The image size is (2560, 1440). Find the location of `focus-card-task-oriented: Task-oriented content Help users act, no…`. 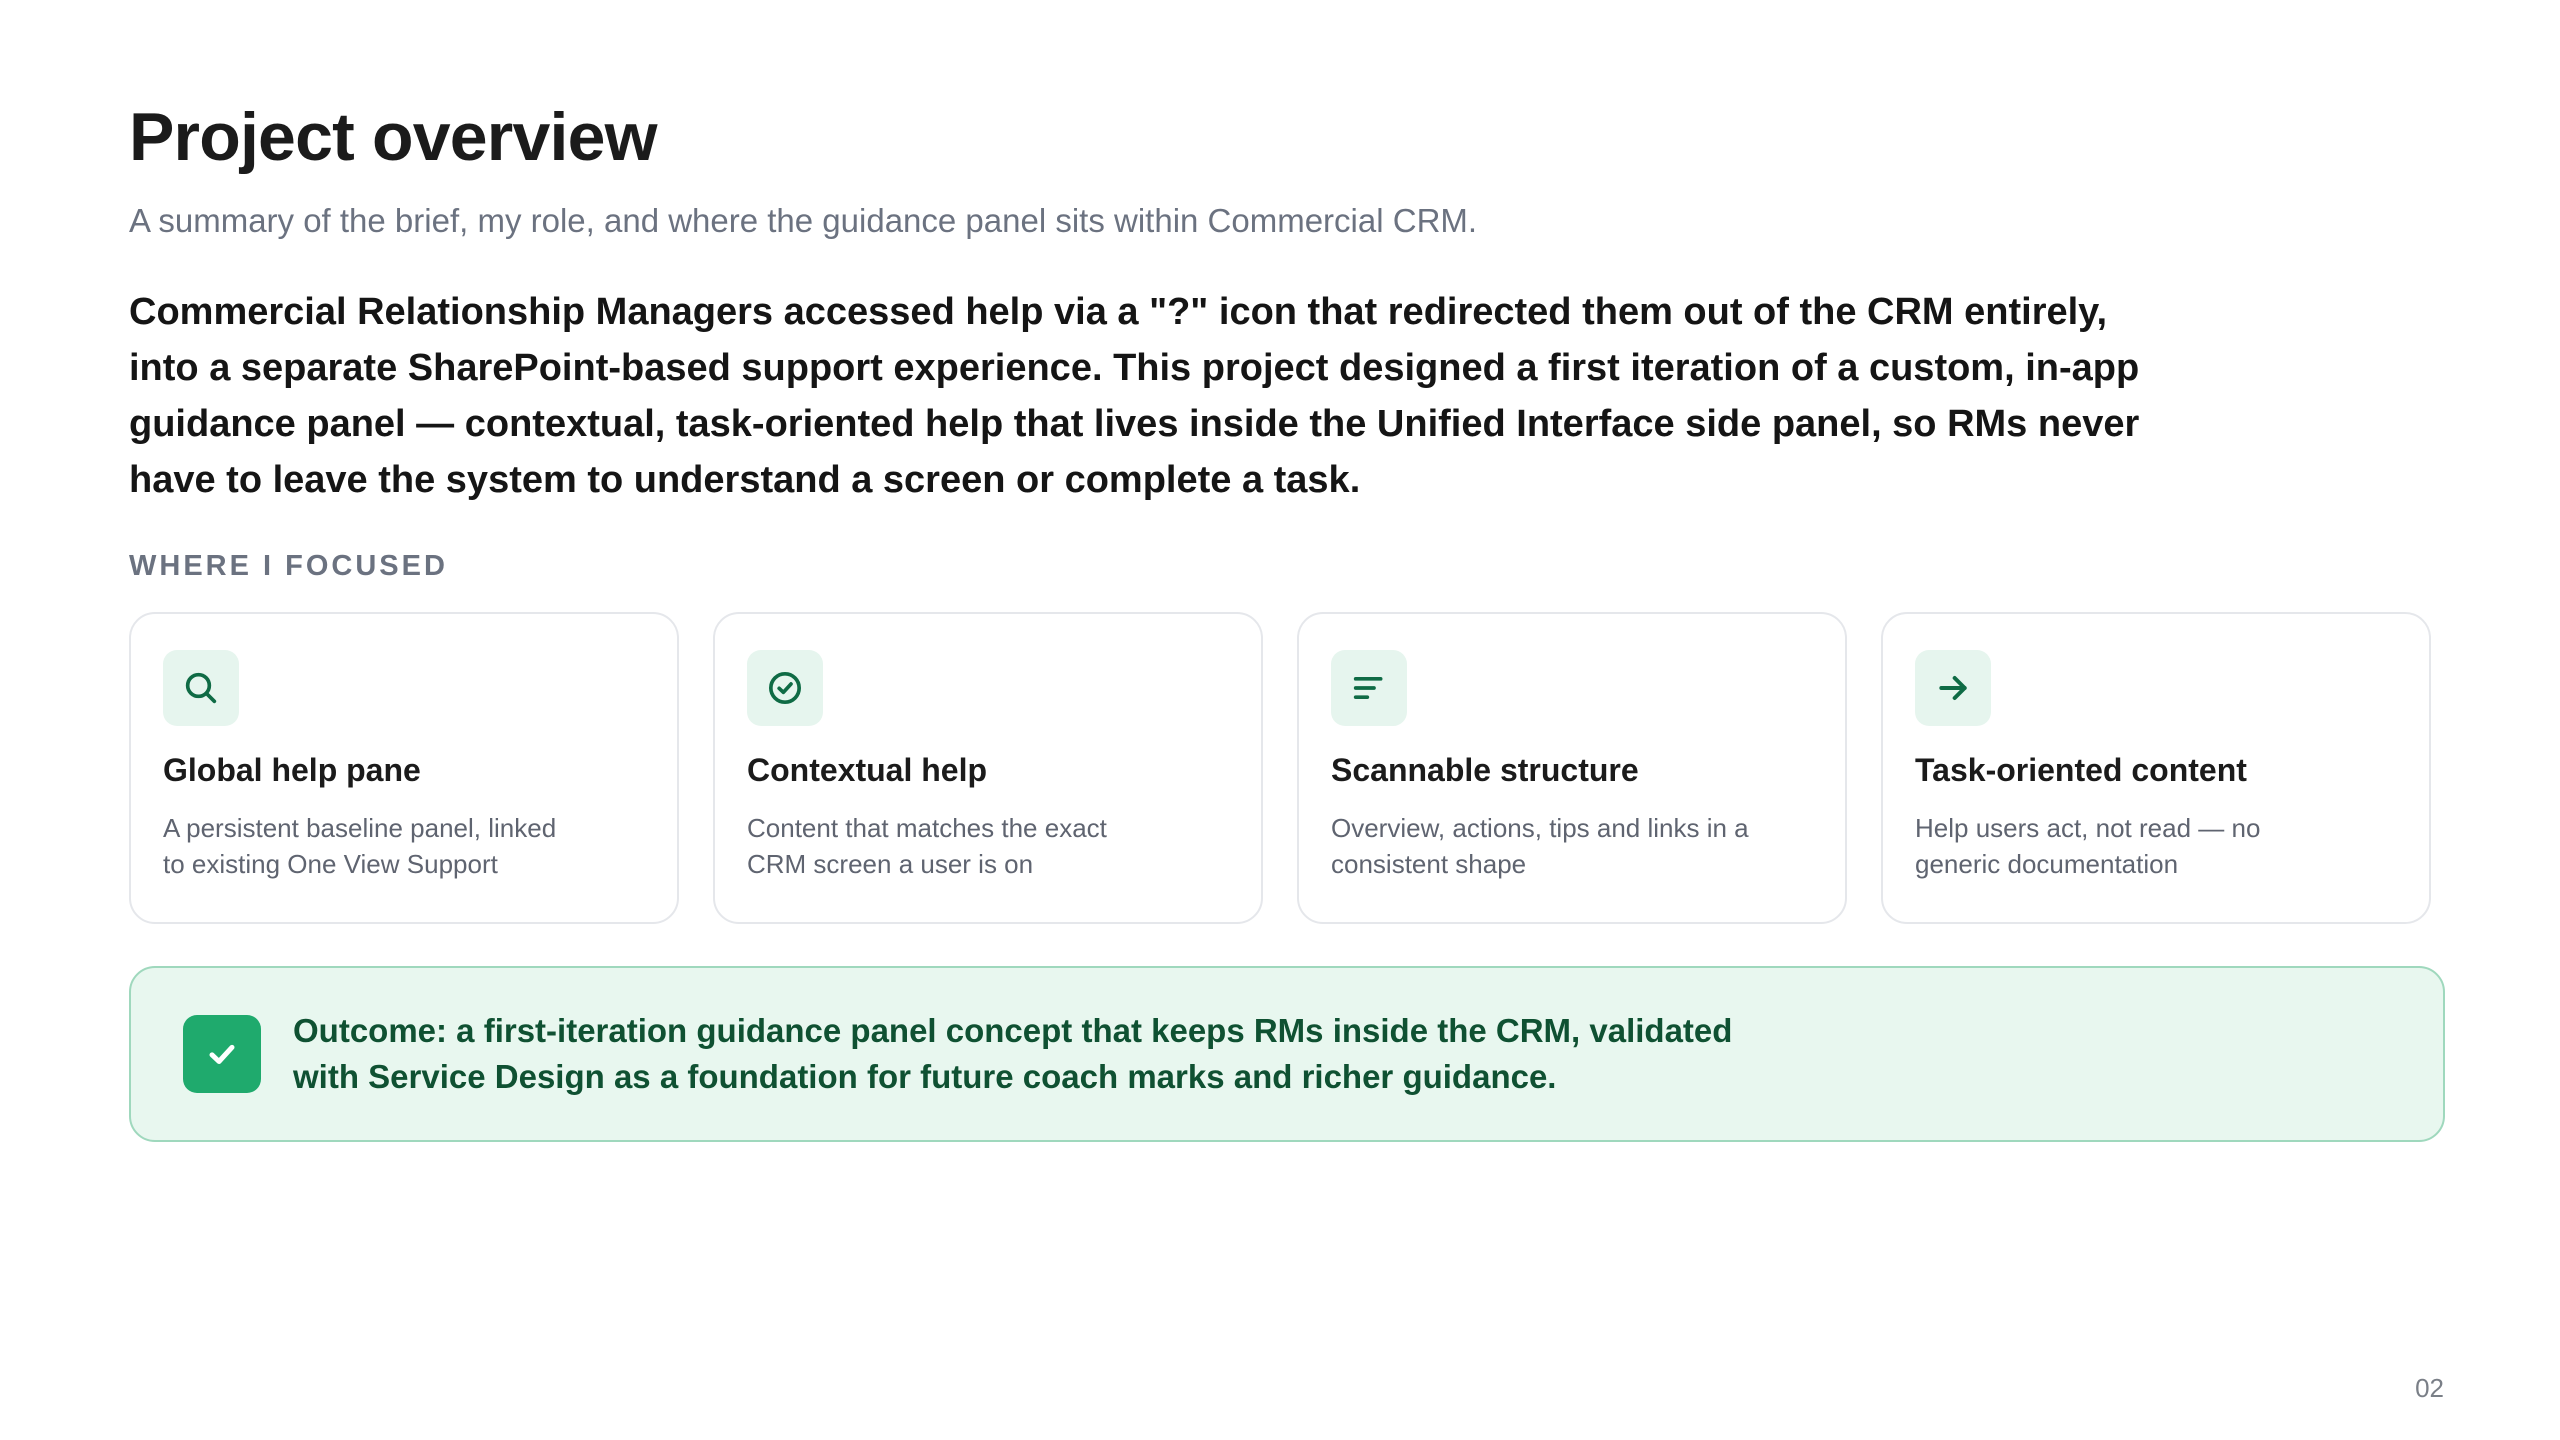

focus-card-task-oriented: Task-oriented content Help users act, no… is located at coordinates (2156, 768).